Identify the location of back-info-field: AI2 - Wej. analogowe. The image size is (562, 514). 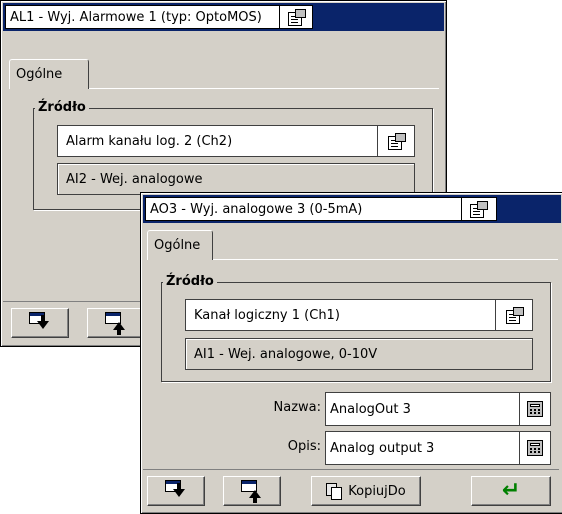
(236, 179).